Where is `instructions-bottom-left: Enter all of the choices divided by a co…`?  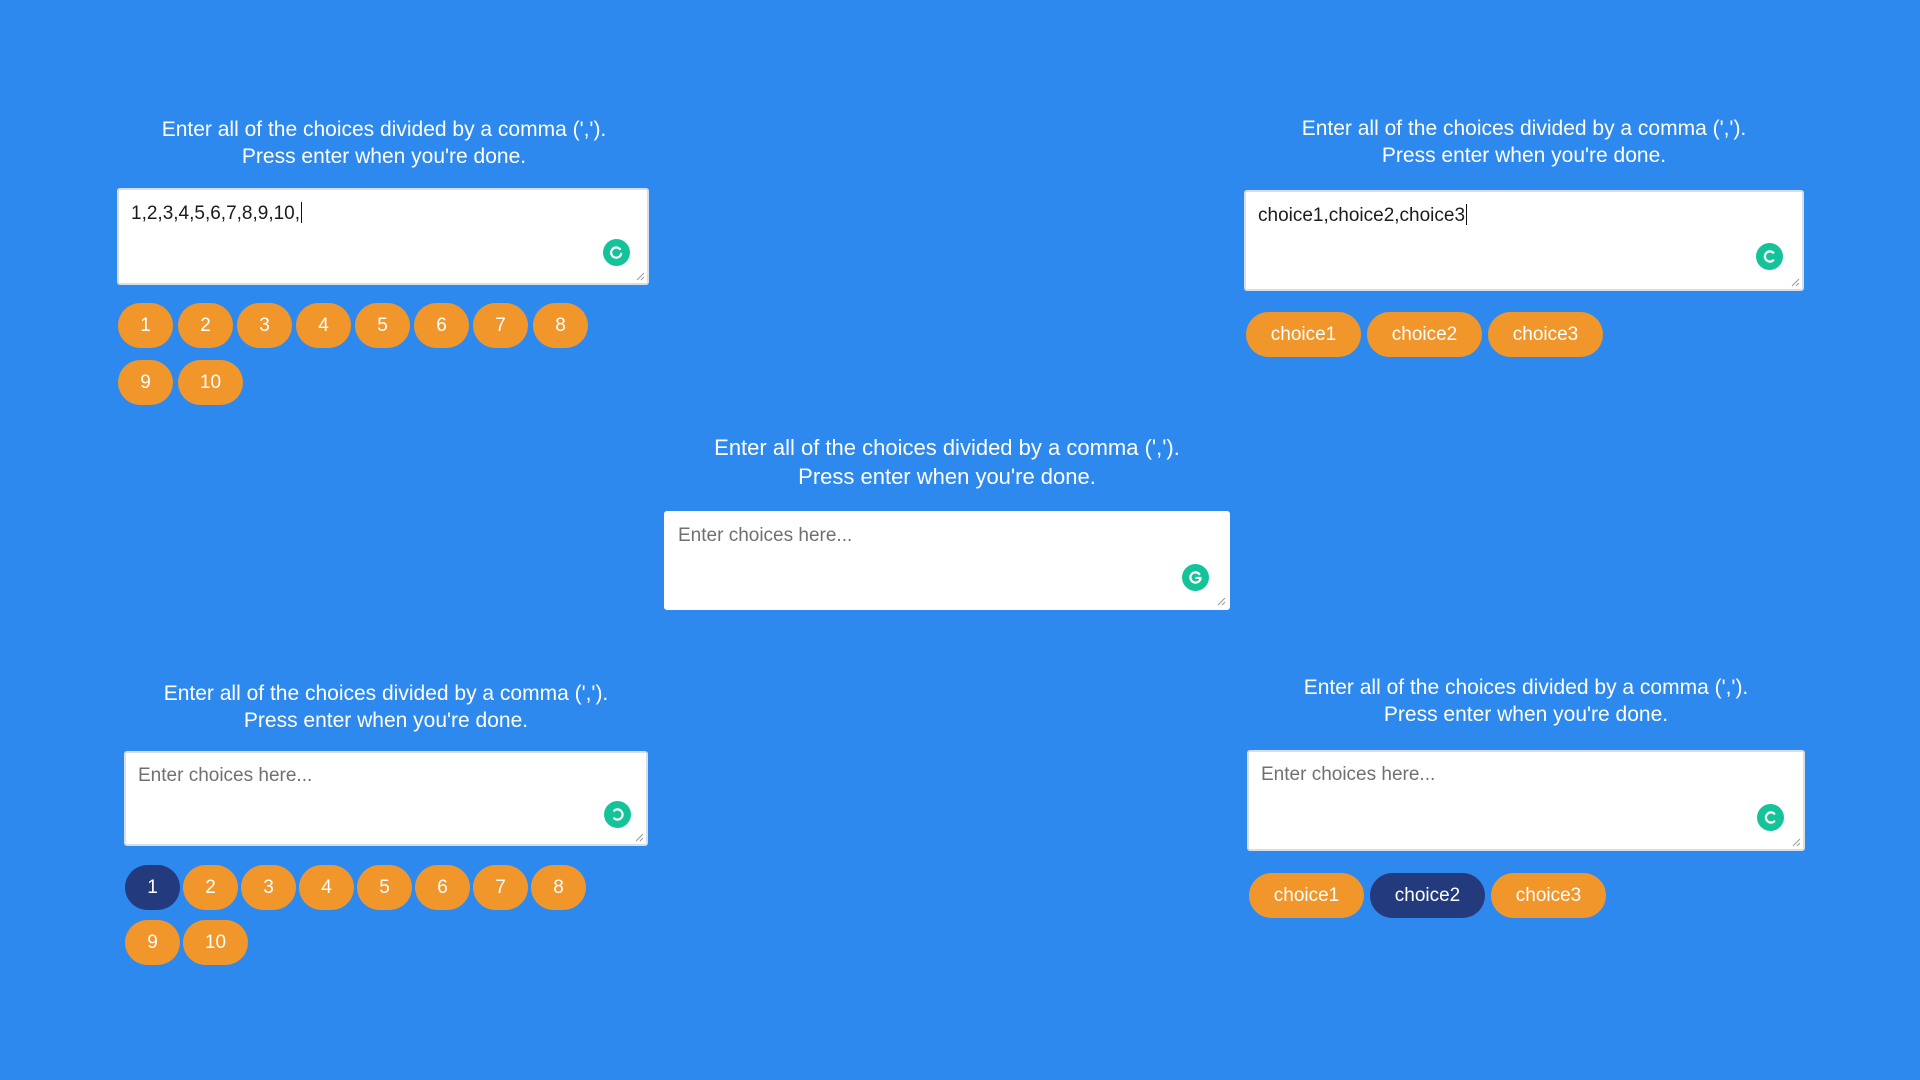
instructions-bottom-left: Enter all of the choices divided by a co… is located at coordinates (386, 707).